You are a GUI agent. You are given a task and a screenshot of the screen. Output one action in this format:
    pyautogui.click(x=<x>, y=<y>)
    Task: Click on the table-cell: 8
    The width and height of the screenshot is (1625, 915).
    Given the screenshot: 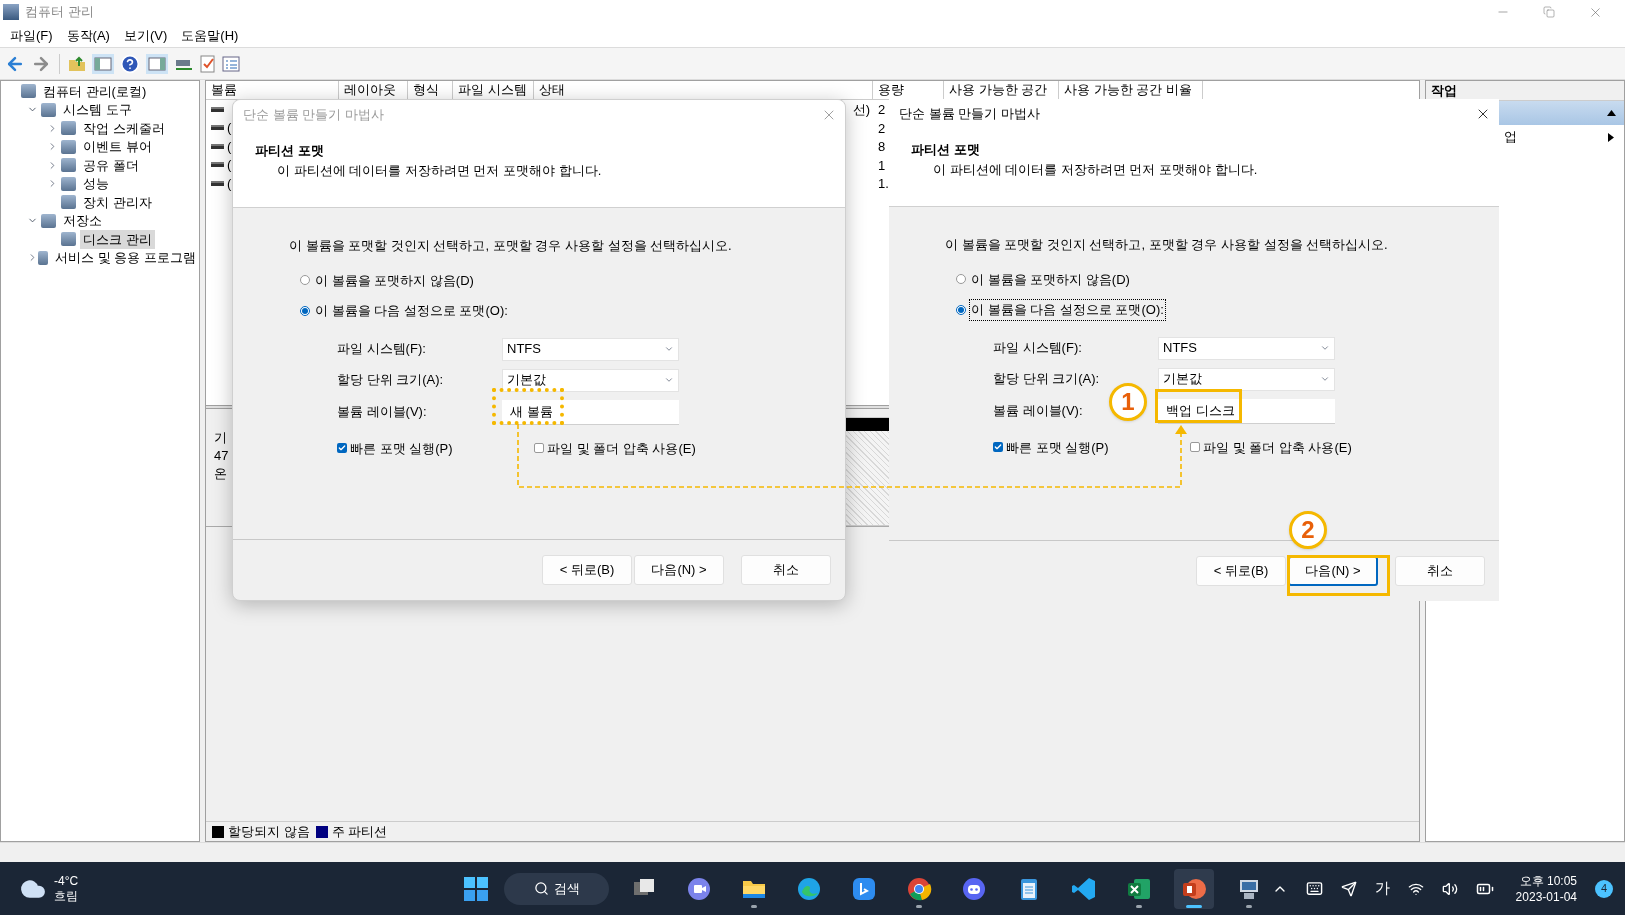 What is the action you would take?
    pyautogui.click(x=882, y=147)
    